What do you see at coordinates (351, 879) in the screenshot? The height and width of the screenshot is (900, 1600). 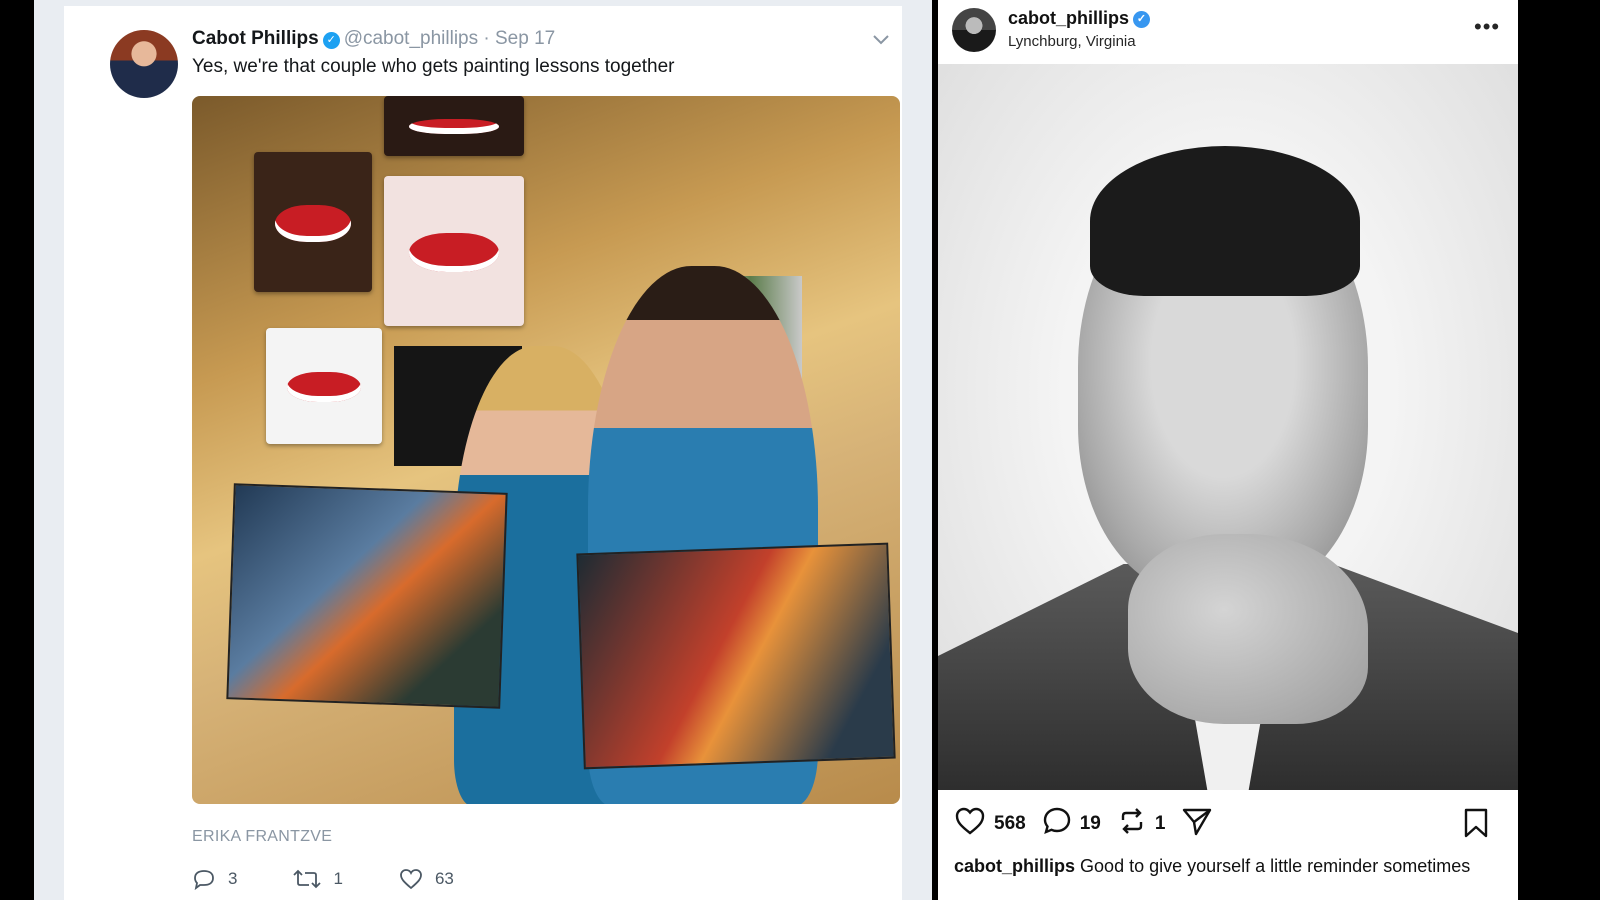 I see `tweet-actions: 3 1 63` at bounding box center [351, 879].